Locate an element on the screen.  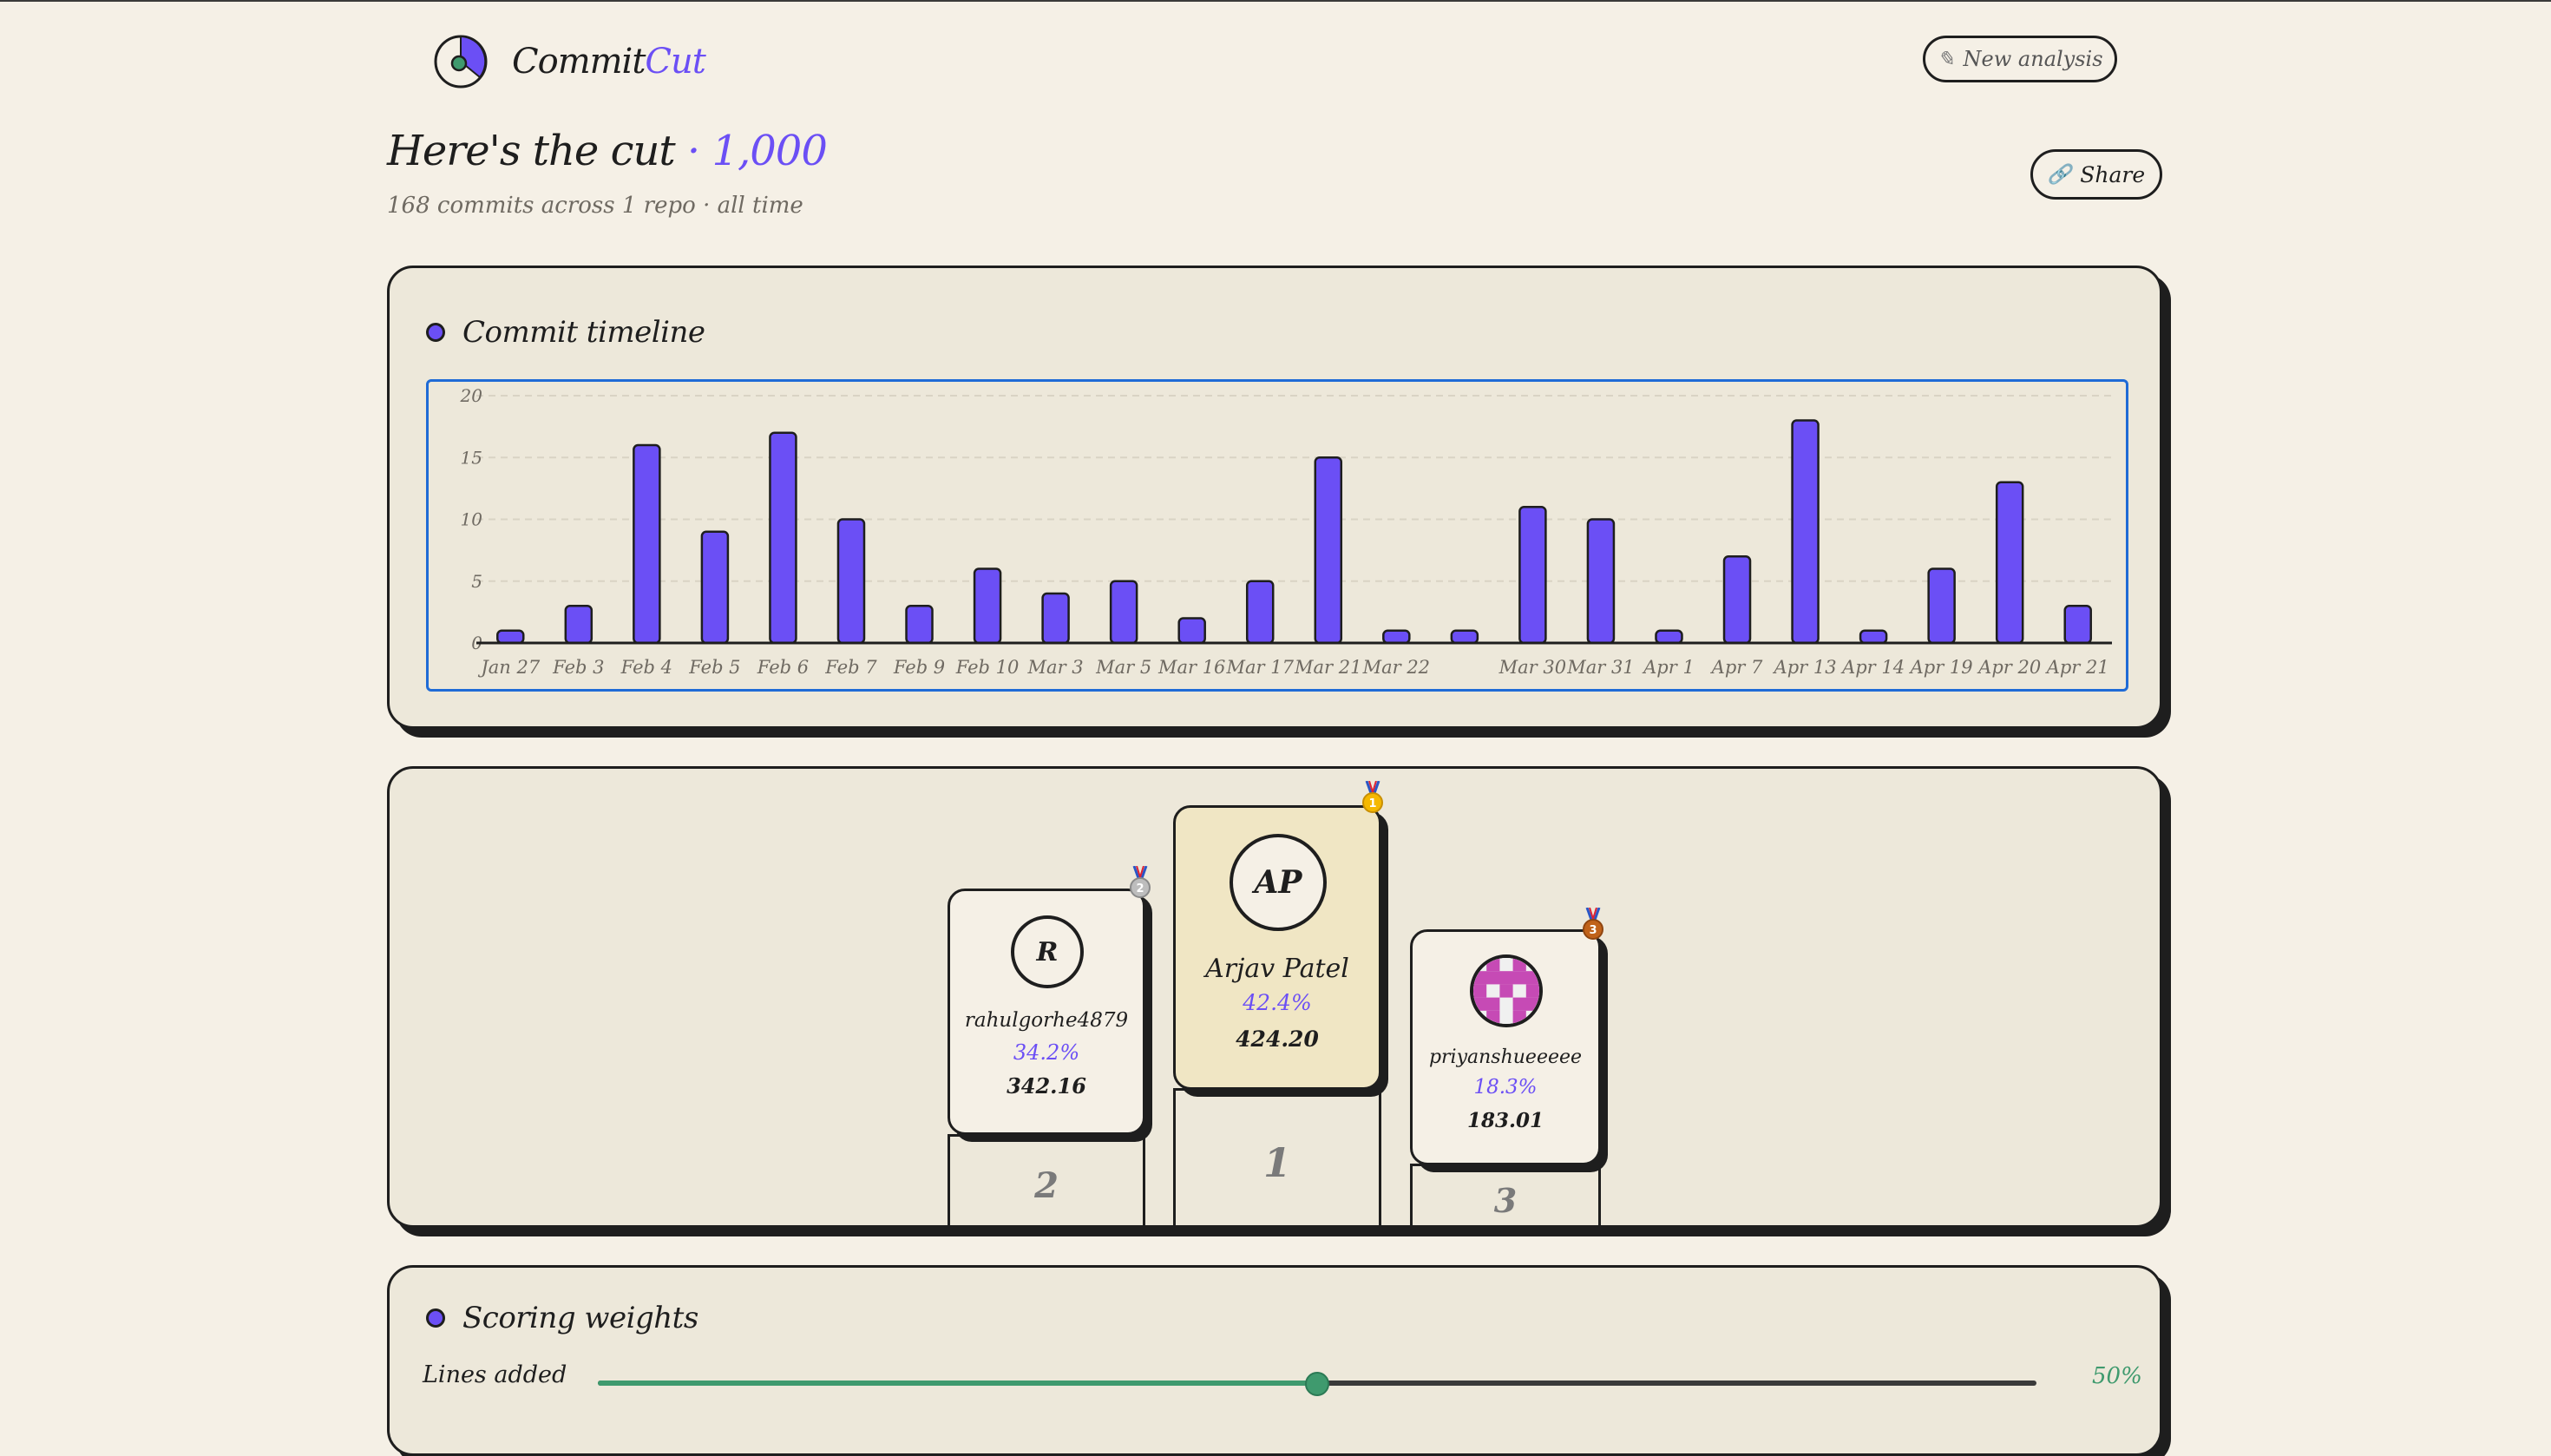
x-tick-label: Feb 9 is located at coordinates (919, 667).